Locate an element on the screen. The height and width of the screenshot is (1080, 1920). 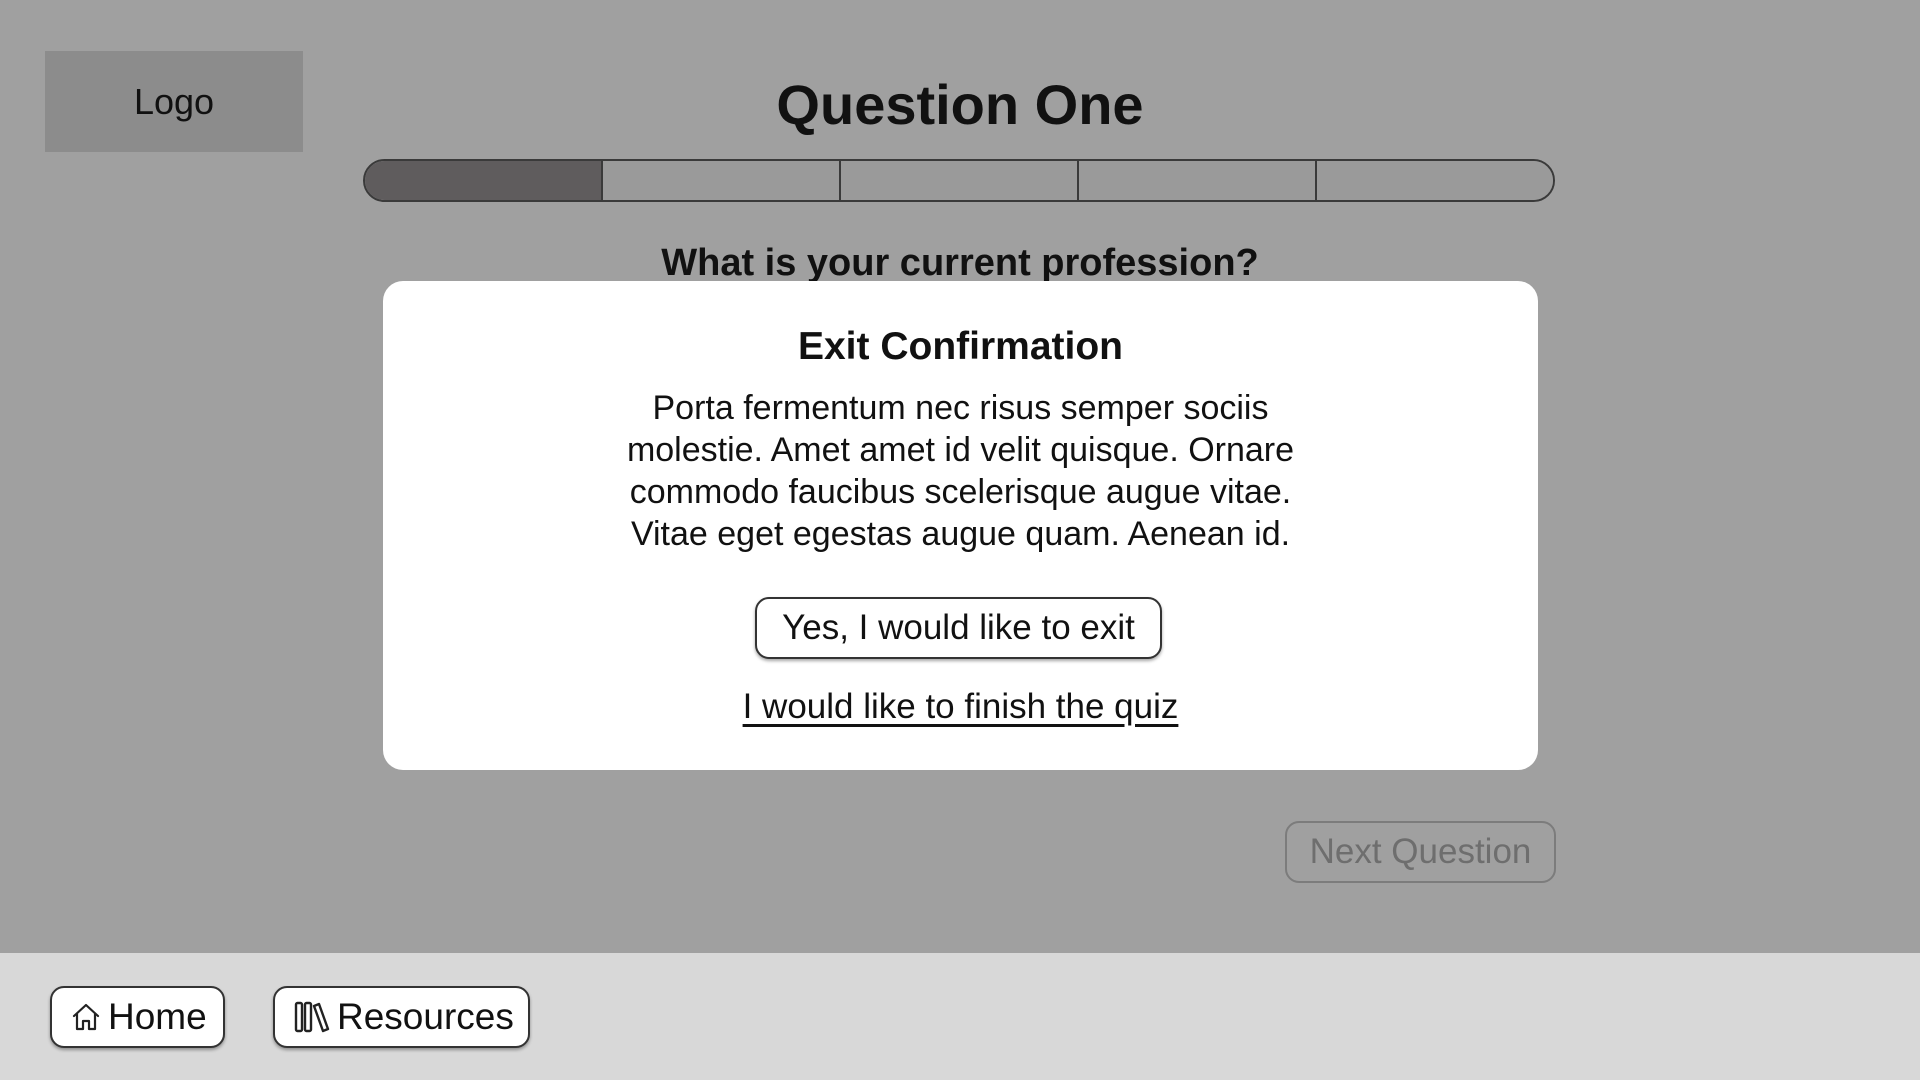
home-label: Home is located at coordinates (157, 1016).